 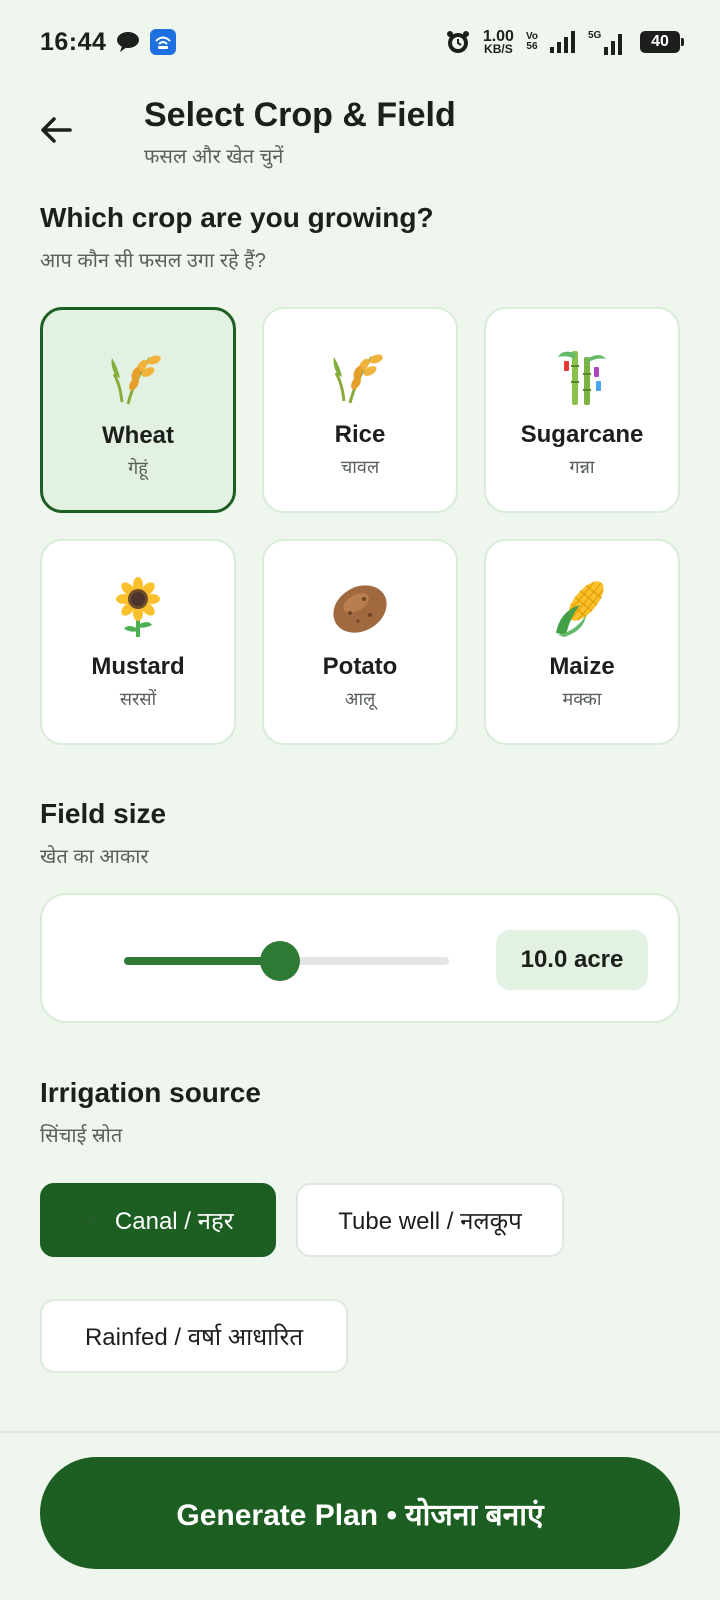 I want to click on chip-label: Rainfed / वर्षा आधारित, so click(x=194, y=1337).